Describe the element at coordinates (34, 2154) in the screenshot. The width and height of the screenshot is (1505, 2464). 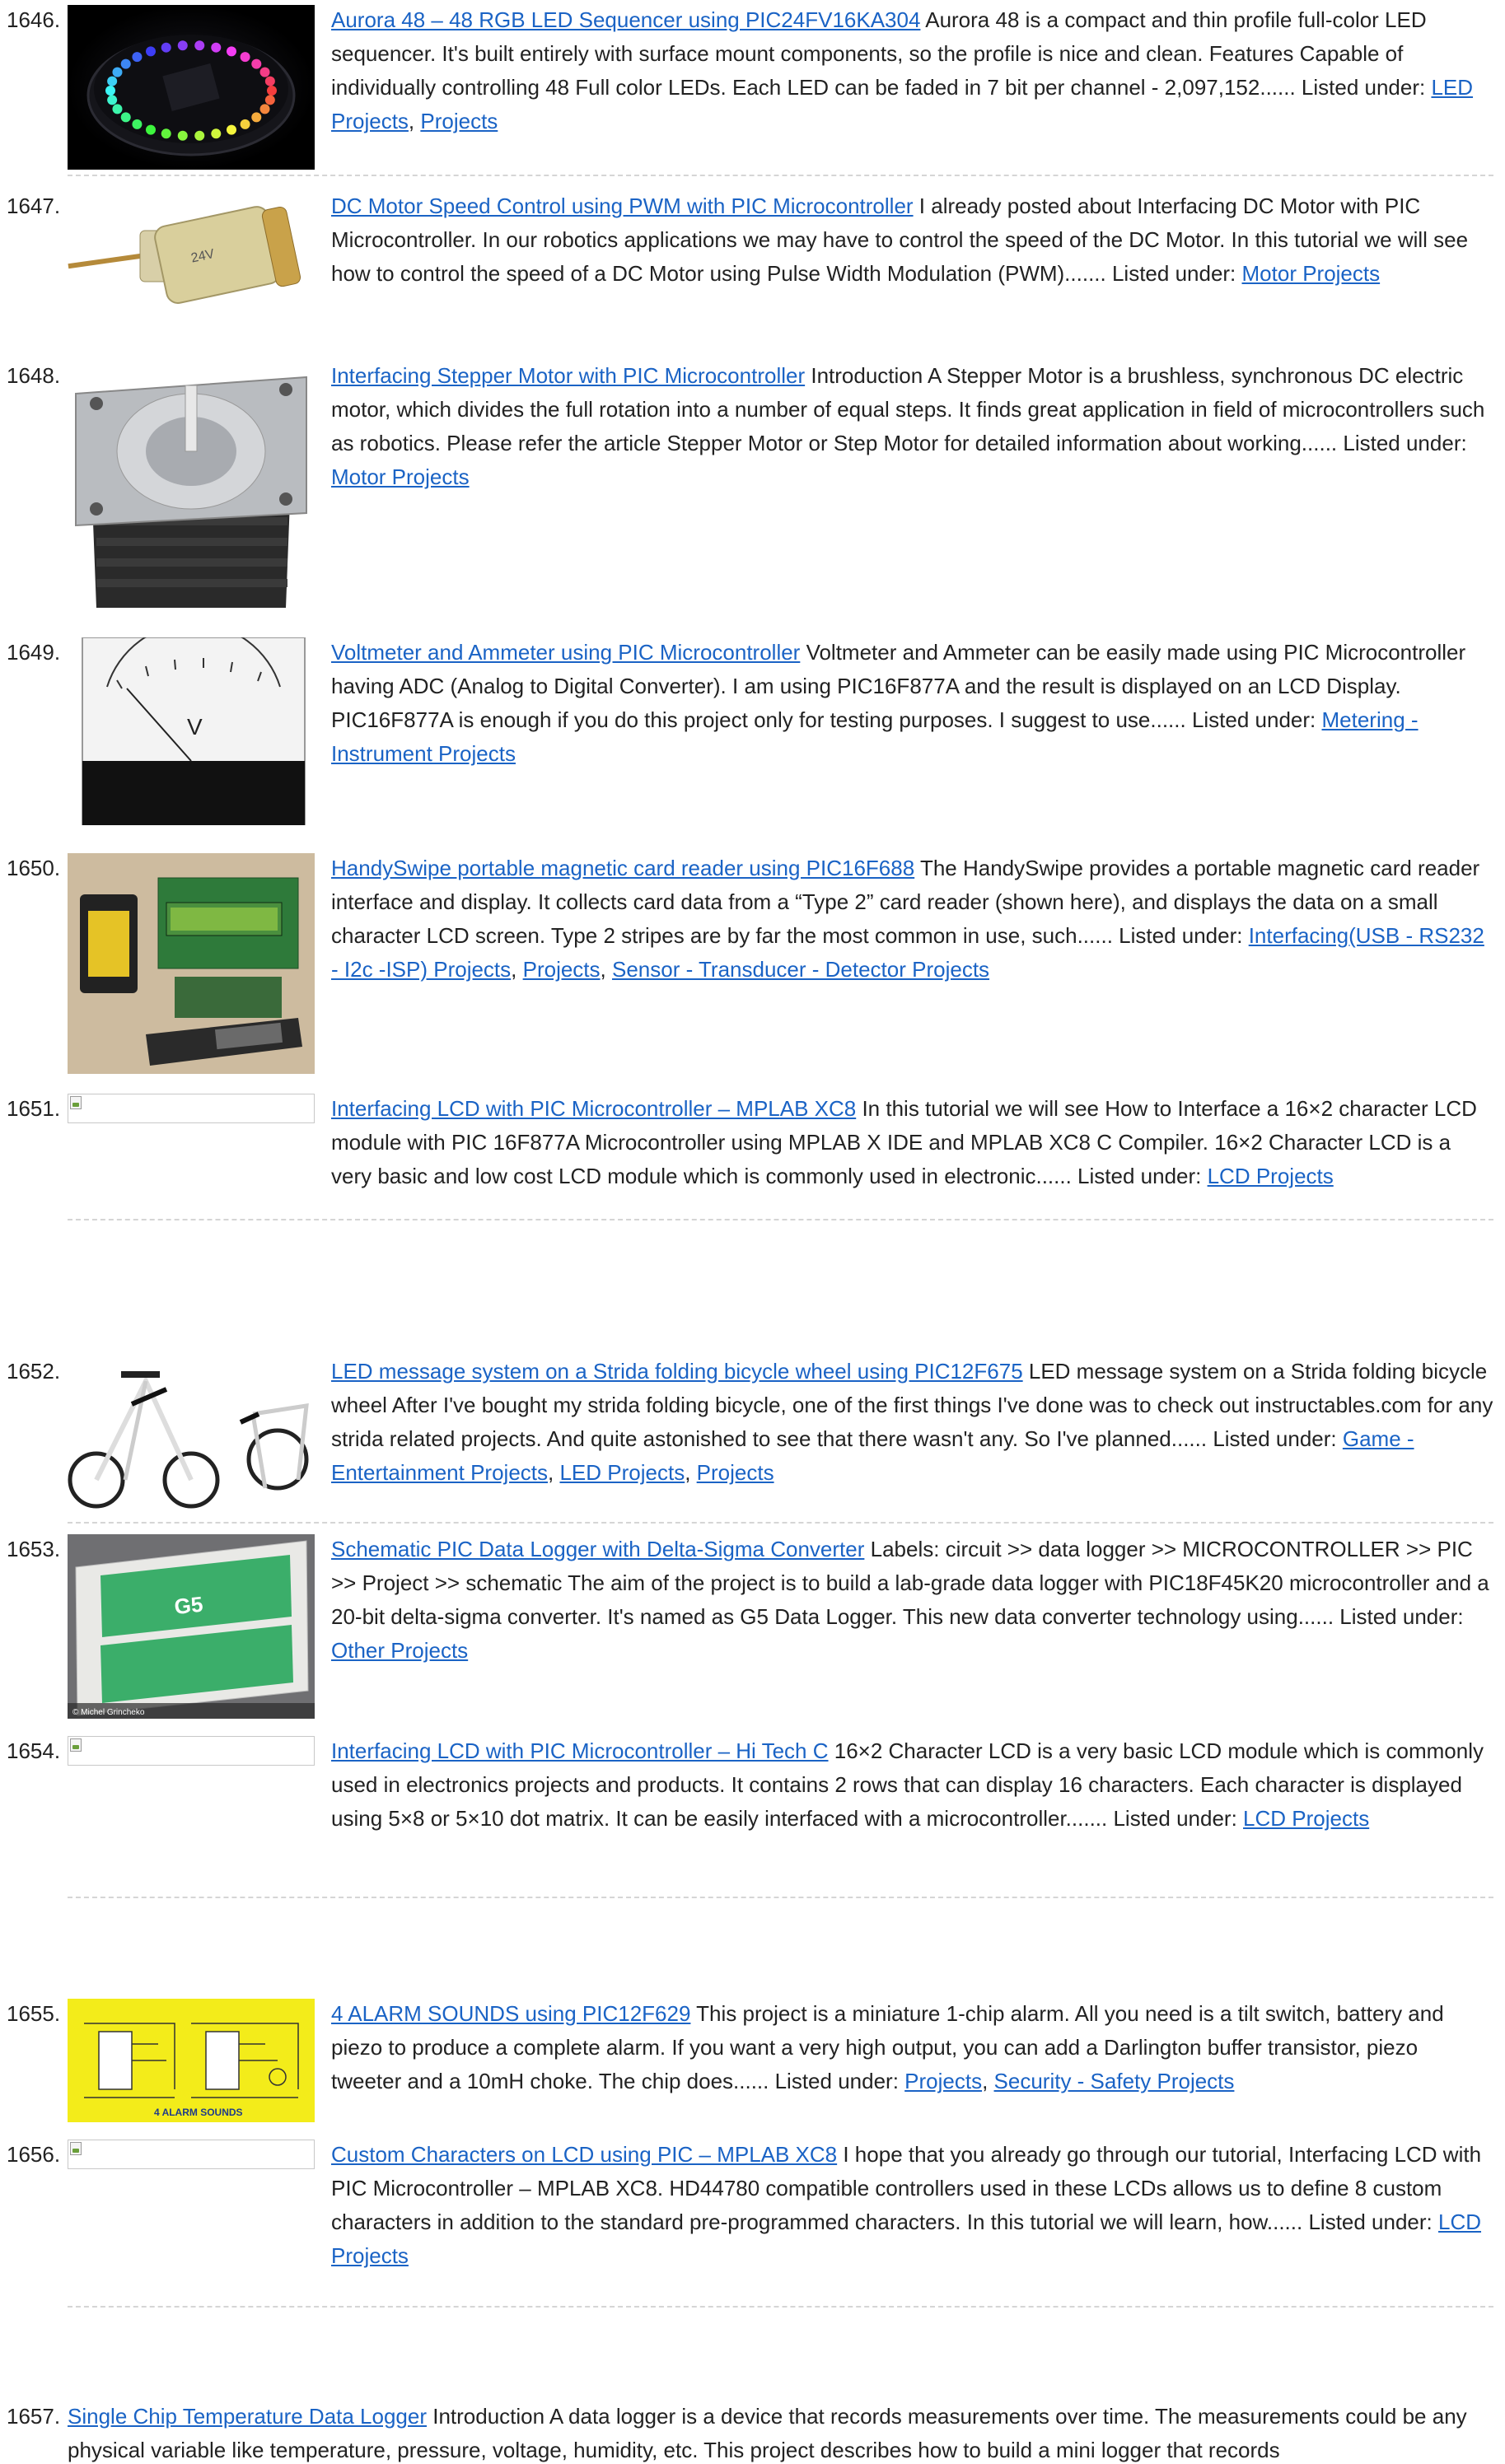
I see `item-number: 1656.` at that location.